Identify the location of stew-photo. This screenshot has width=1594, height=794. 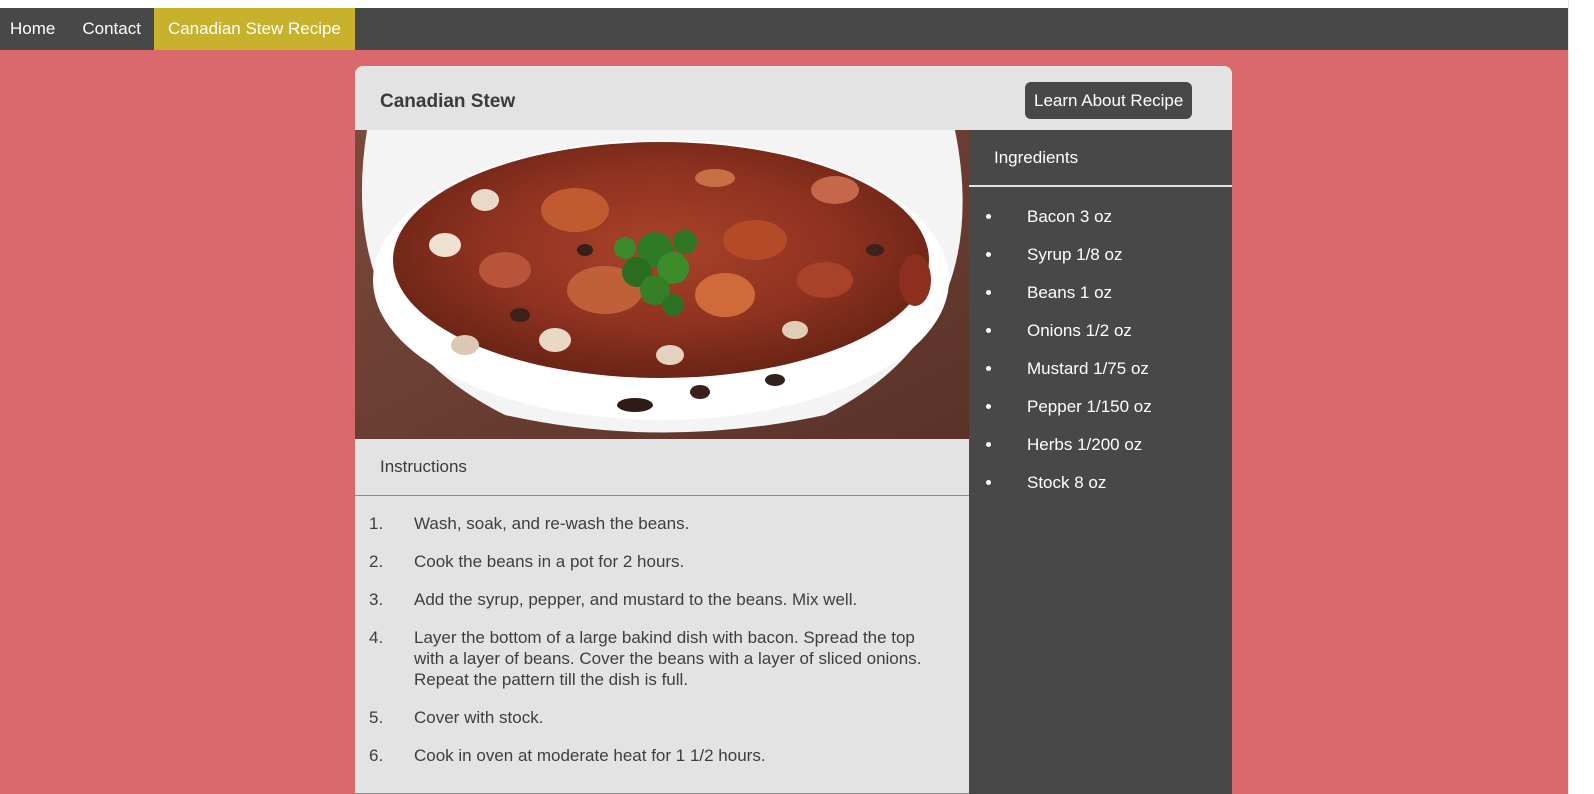
(662, 284).